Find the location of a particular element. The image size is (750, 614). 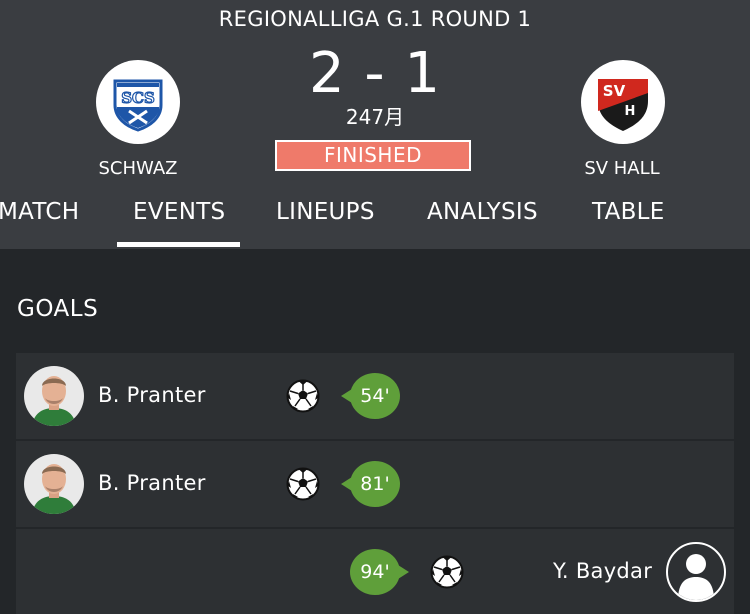

user-silhouette-icon is located at coordinates (696, 577).